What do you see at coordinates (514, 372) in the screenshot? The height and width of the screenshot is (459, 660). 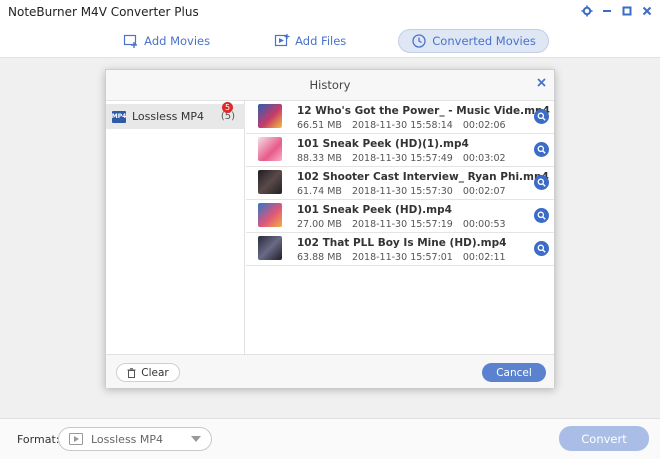 I see `cancel-button: Cancel` at bounding box center [514, 372].